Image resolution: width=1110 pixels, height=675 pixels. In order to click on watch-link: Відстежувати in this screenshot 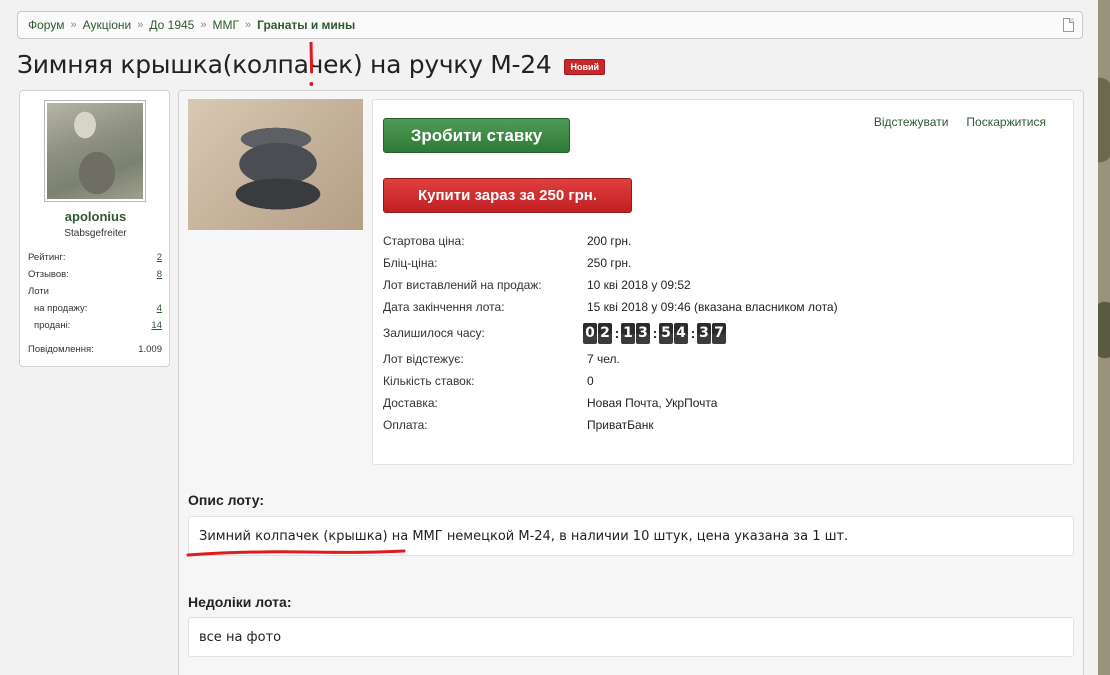, I will do `click(911, 122)`.